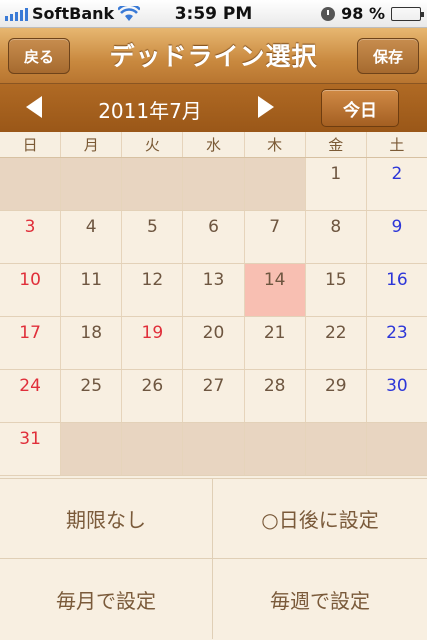  I want to click on calendar-day-25: 25, so click(92, 396).